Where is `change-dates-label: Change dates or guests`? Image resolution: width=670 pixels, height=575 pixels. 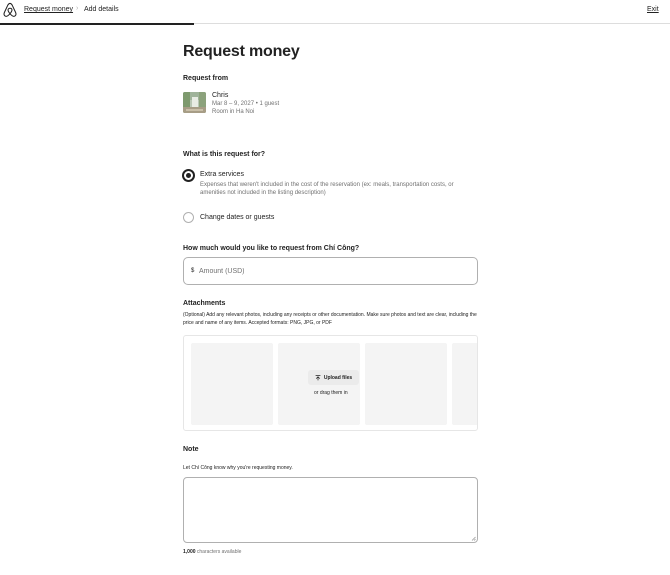
change-dates-label: Change dates or guests is located at coordinates (237, 217).